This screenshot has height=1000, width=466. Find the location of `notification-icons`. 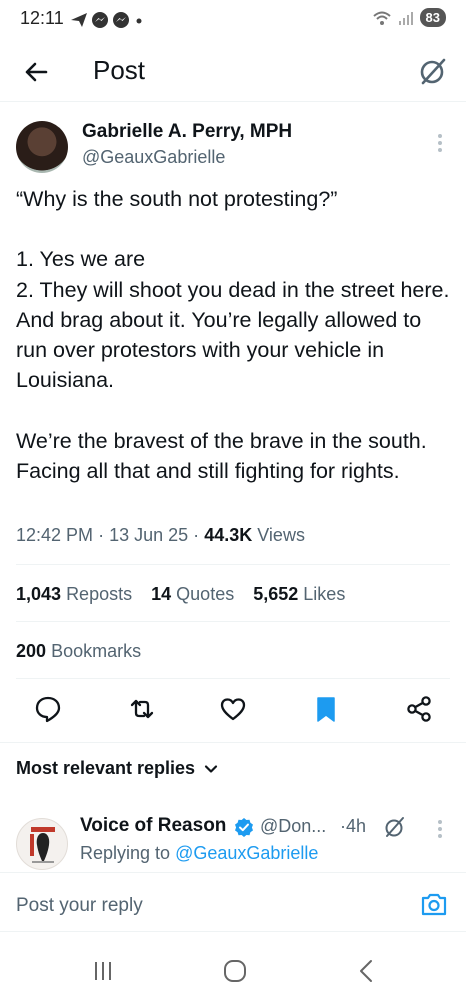

notification-icons is located at coordinates (107, 20).